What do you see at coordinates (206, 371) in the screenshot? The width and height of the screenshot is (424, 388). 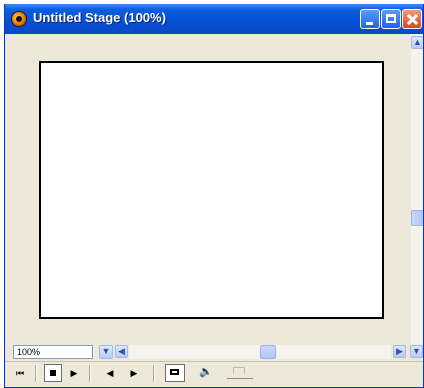 I see `volume-icon: 🔈` at bounding box center [206, 371].